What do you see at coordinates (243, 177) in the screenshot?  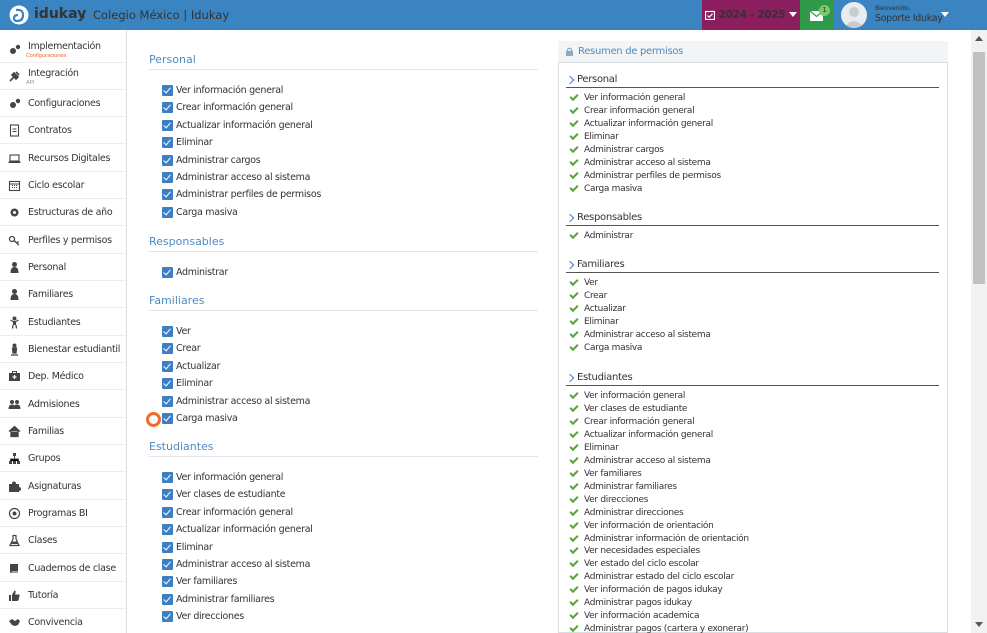 I see `permission-label: Administrar acceso al sistema` at bounding box center [243, 177].